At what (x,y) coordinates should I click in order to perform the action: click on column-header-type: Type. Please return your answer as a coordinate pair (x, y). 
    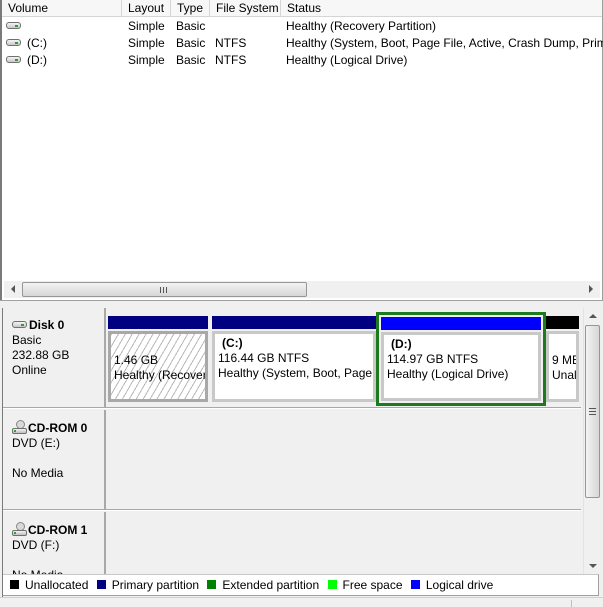
    Looking at the image, I should click on (190, 8).